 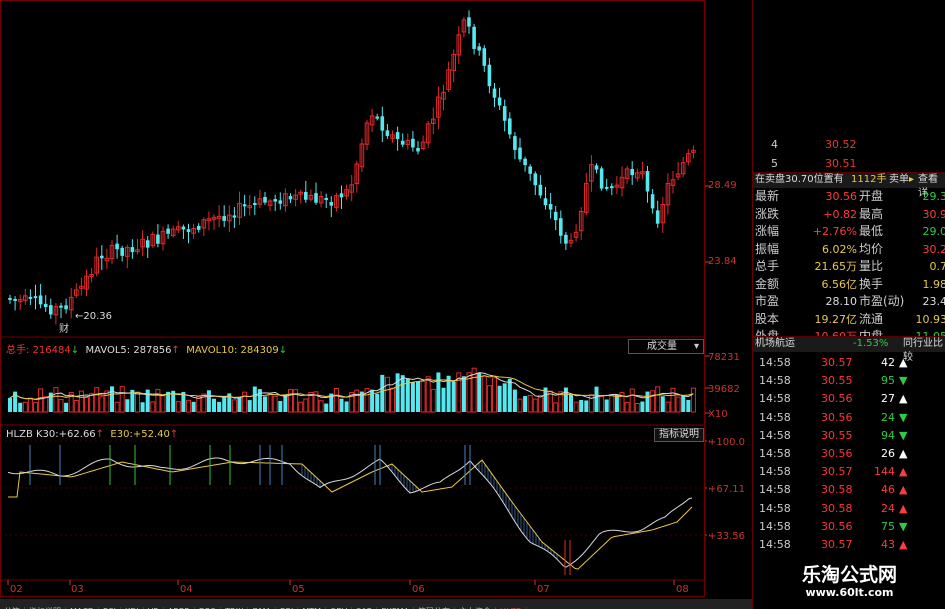 What do you see at coordinates (903, 435) in the screenshot?
I see `down-arrow-icon: ▼` at bounding box center [903, 435].